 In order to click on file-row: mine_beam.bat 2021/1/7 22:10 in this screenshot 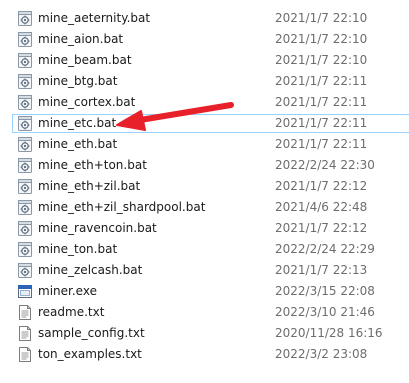, I will do `click(204, 60)`.